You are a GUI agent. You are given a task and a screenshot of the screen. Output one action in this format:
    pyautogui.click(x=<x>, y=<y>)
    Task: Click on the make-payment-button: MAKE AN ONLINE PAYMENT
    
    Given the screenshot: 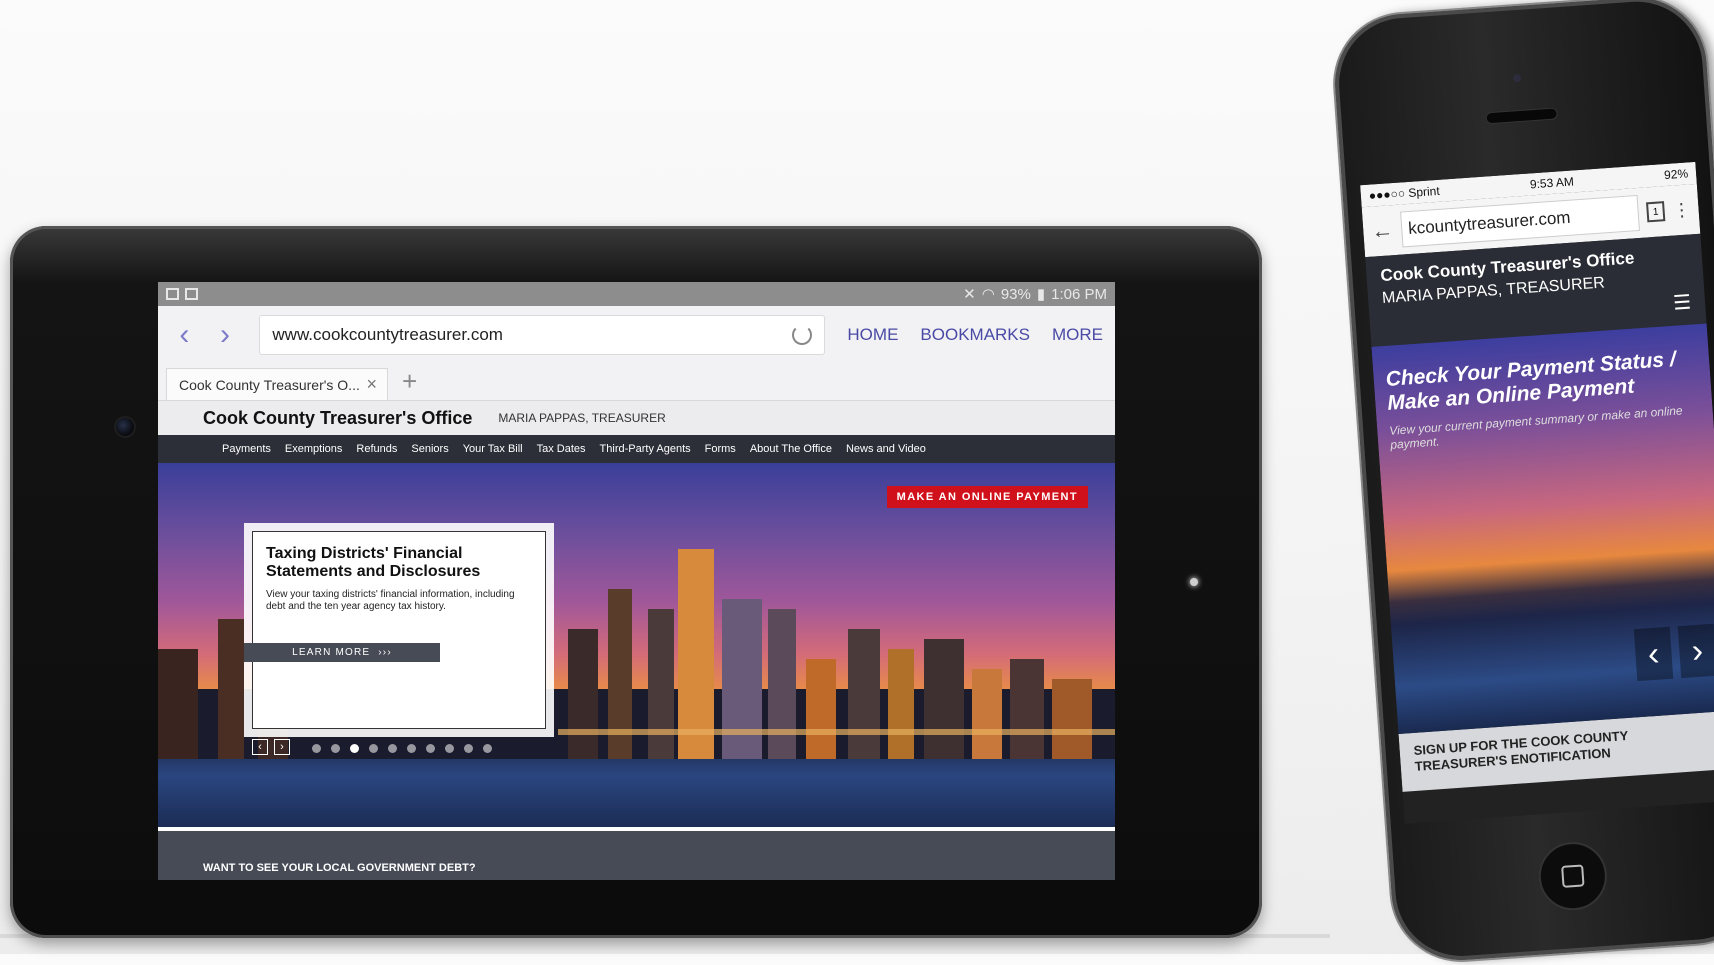 What is the action you would take?
    pyautogui.click(x=987, y=497)
    